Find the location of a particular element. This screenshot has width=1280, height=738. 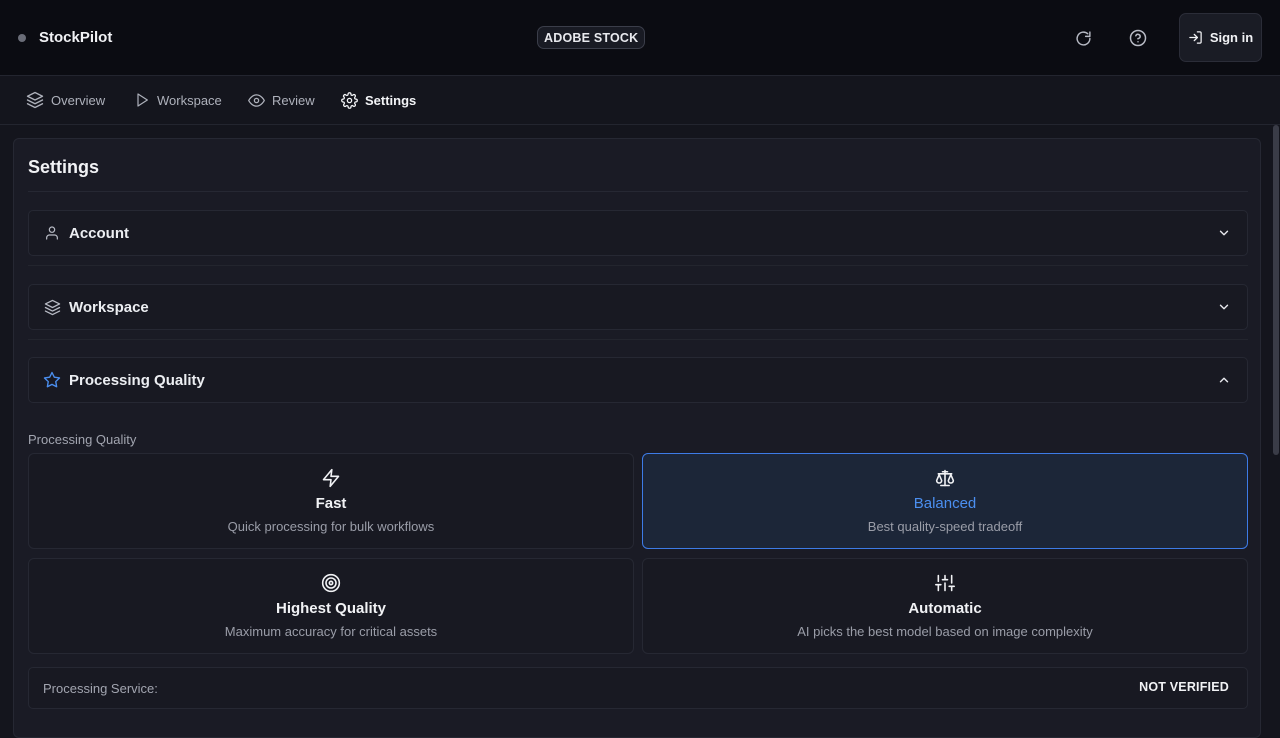

quality-option-balanced: Balanced Best quality-speed tradeoff is located at coordinates (945, 501).